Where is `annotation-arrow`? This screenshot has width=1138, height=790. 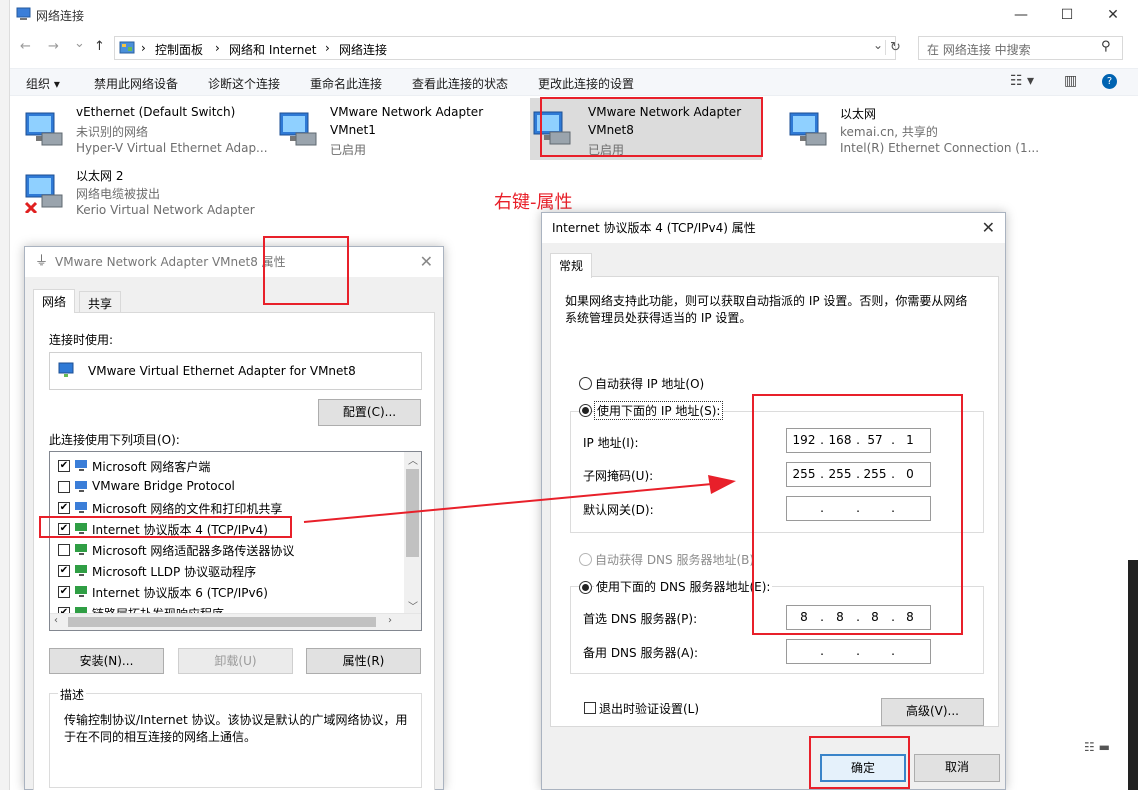 annotation-arrow is located at coordinates (519, 499).